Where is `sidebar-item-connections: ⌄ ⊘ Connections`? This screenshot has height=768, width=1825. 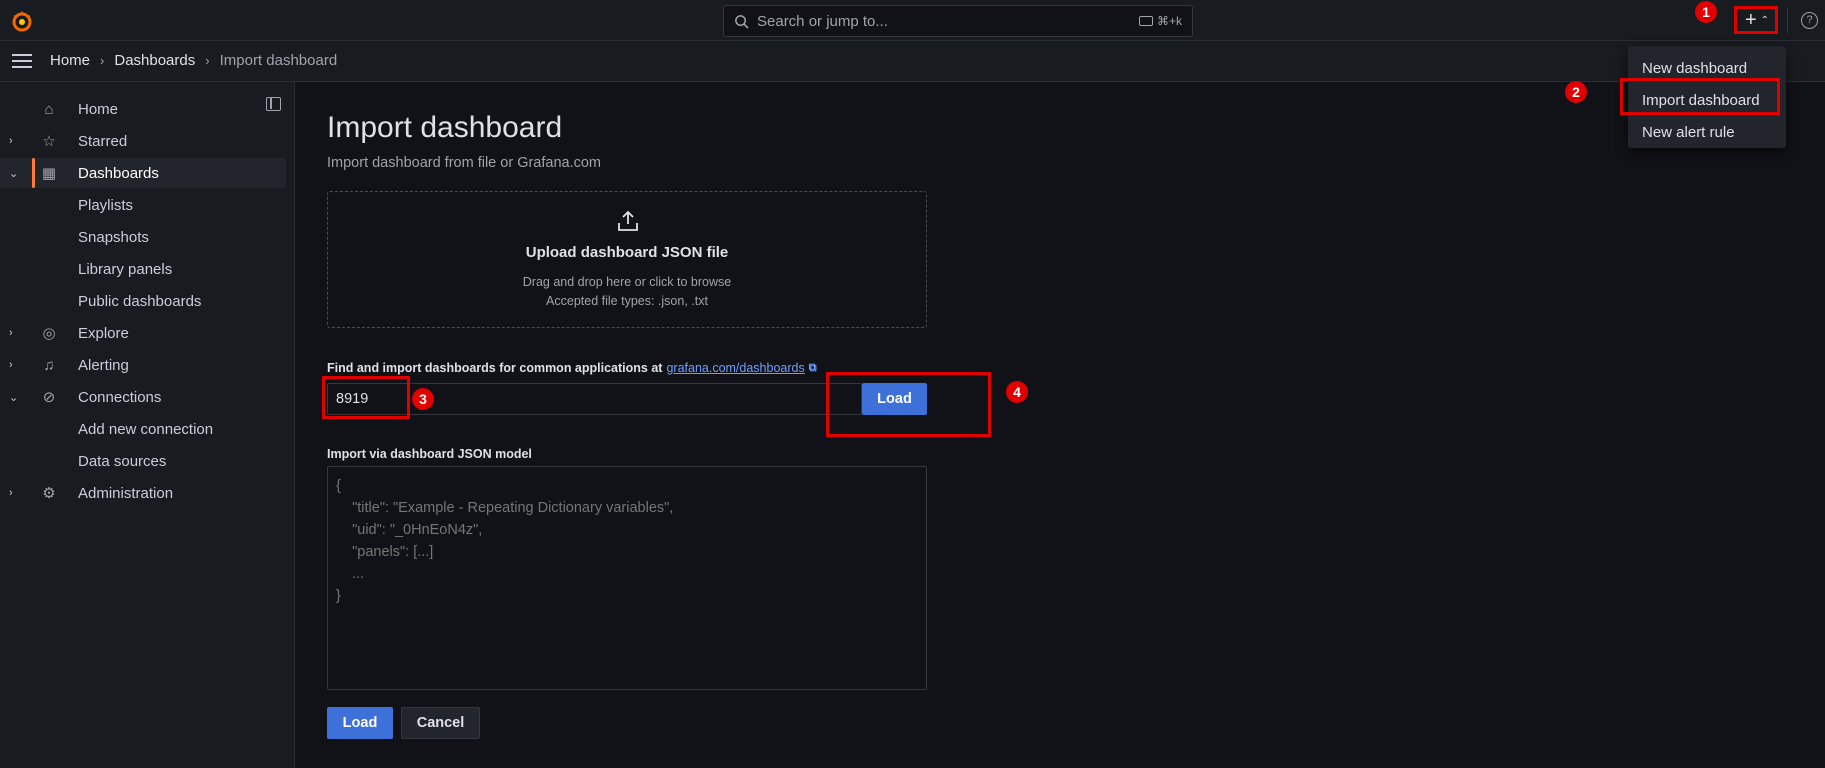 sidebar-item-connections: ⌄ ⊘ Connections is located at coordinates (143, 397).